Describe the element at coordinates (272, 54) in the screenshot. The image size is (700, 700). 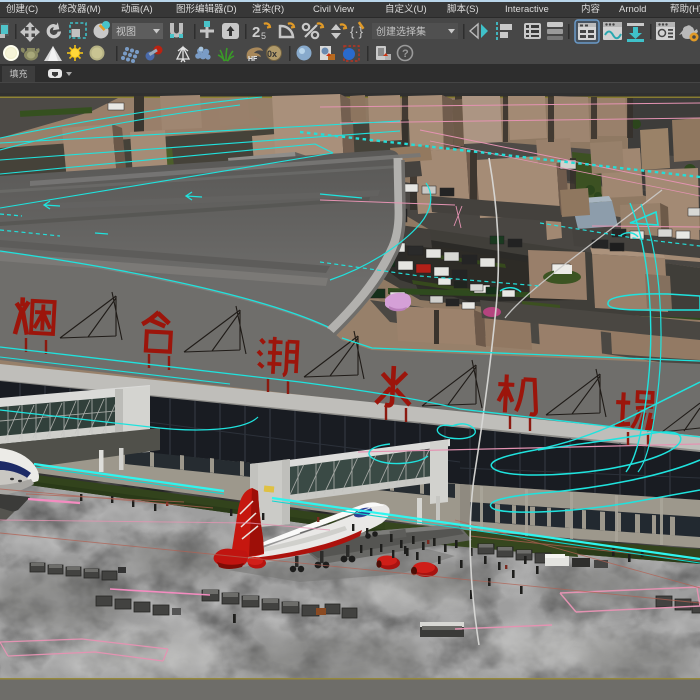
I see `svg-text: 0x` at that location.